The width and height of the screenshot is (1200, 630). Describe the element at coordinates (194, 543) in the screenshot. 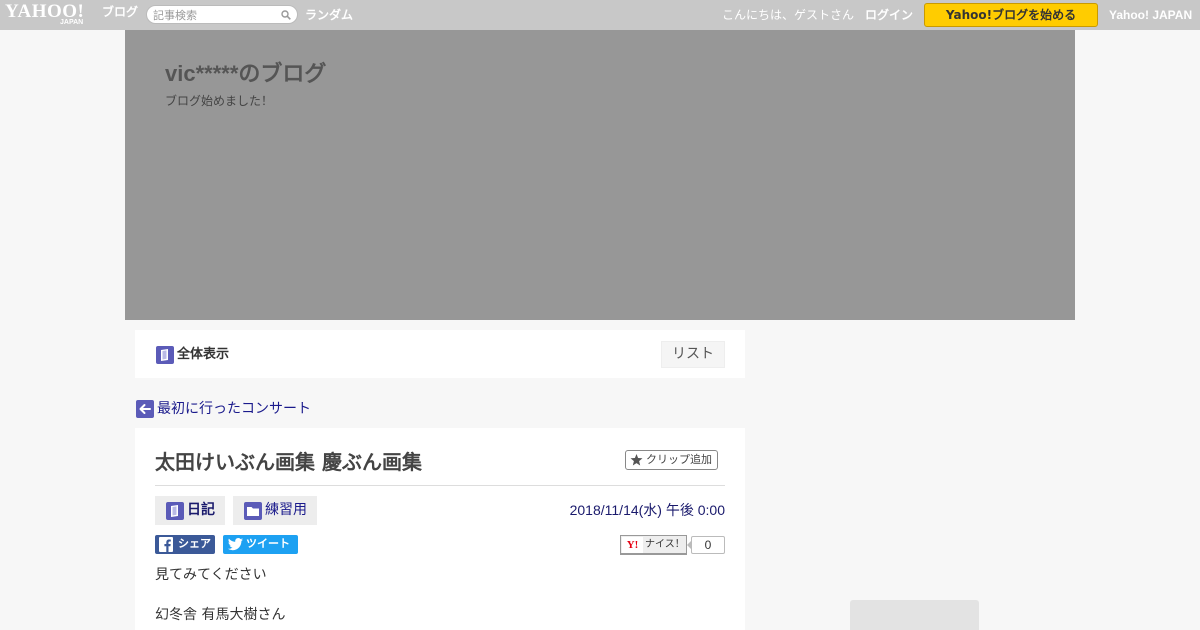

I see `facebook-share-label: シェア` at that location.